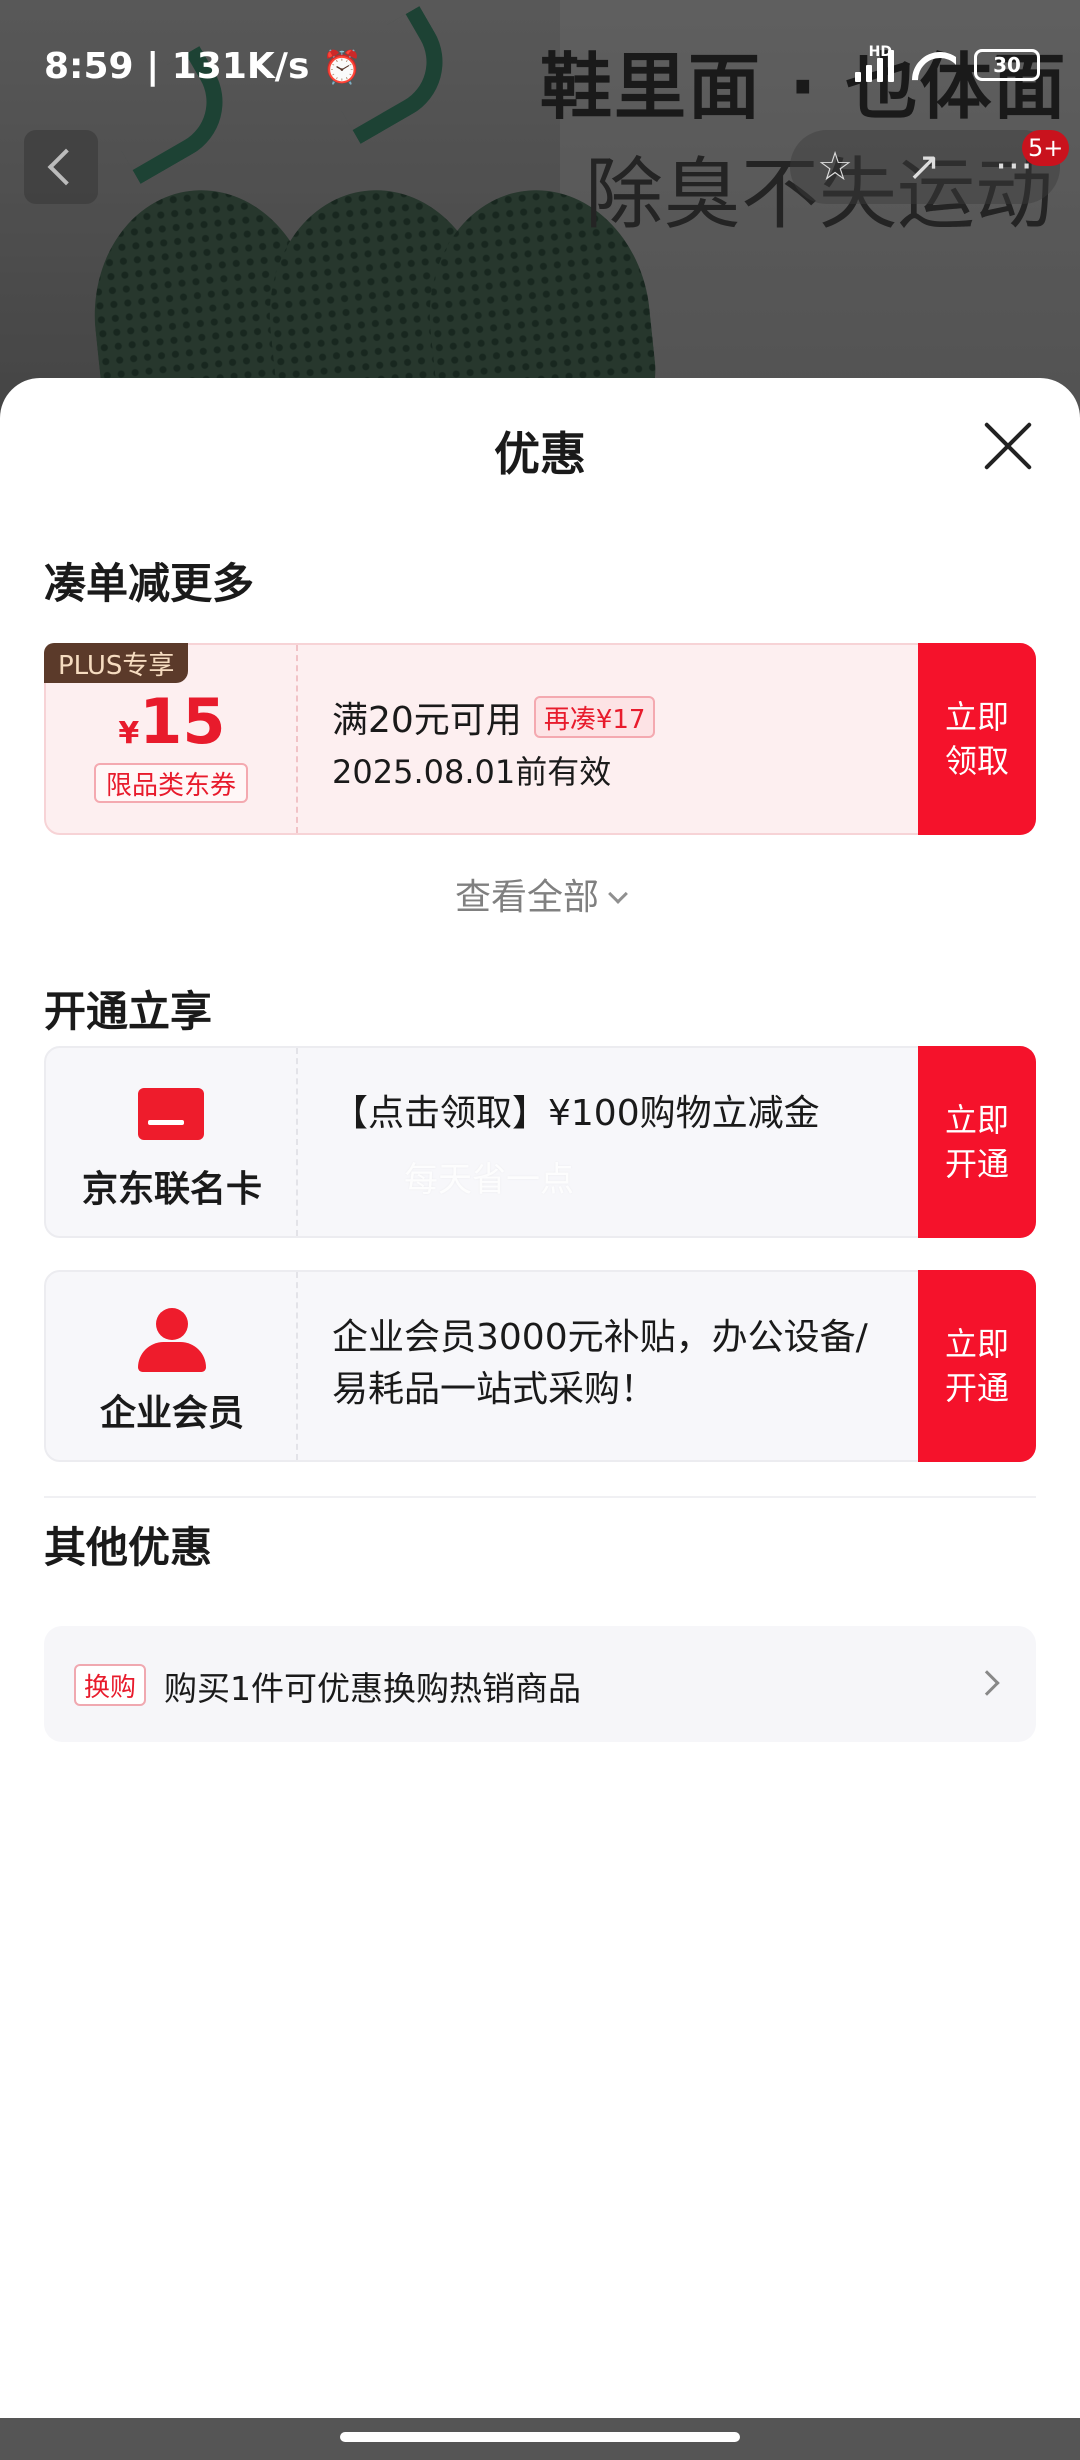 The image size is (1080, 2460). Describe the element at coordinates (129, 733) in the screenshot. I see `coupon-currency: ¥` at that location.